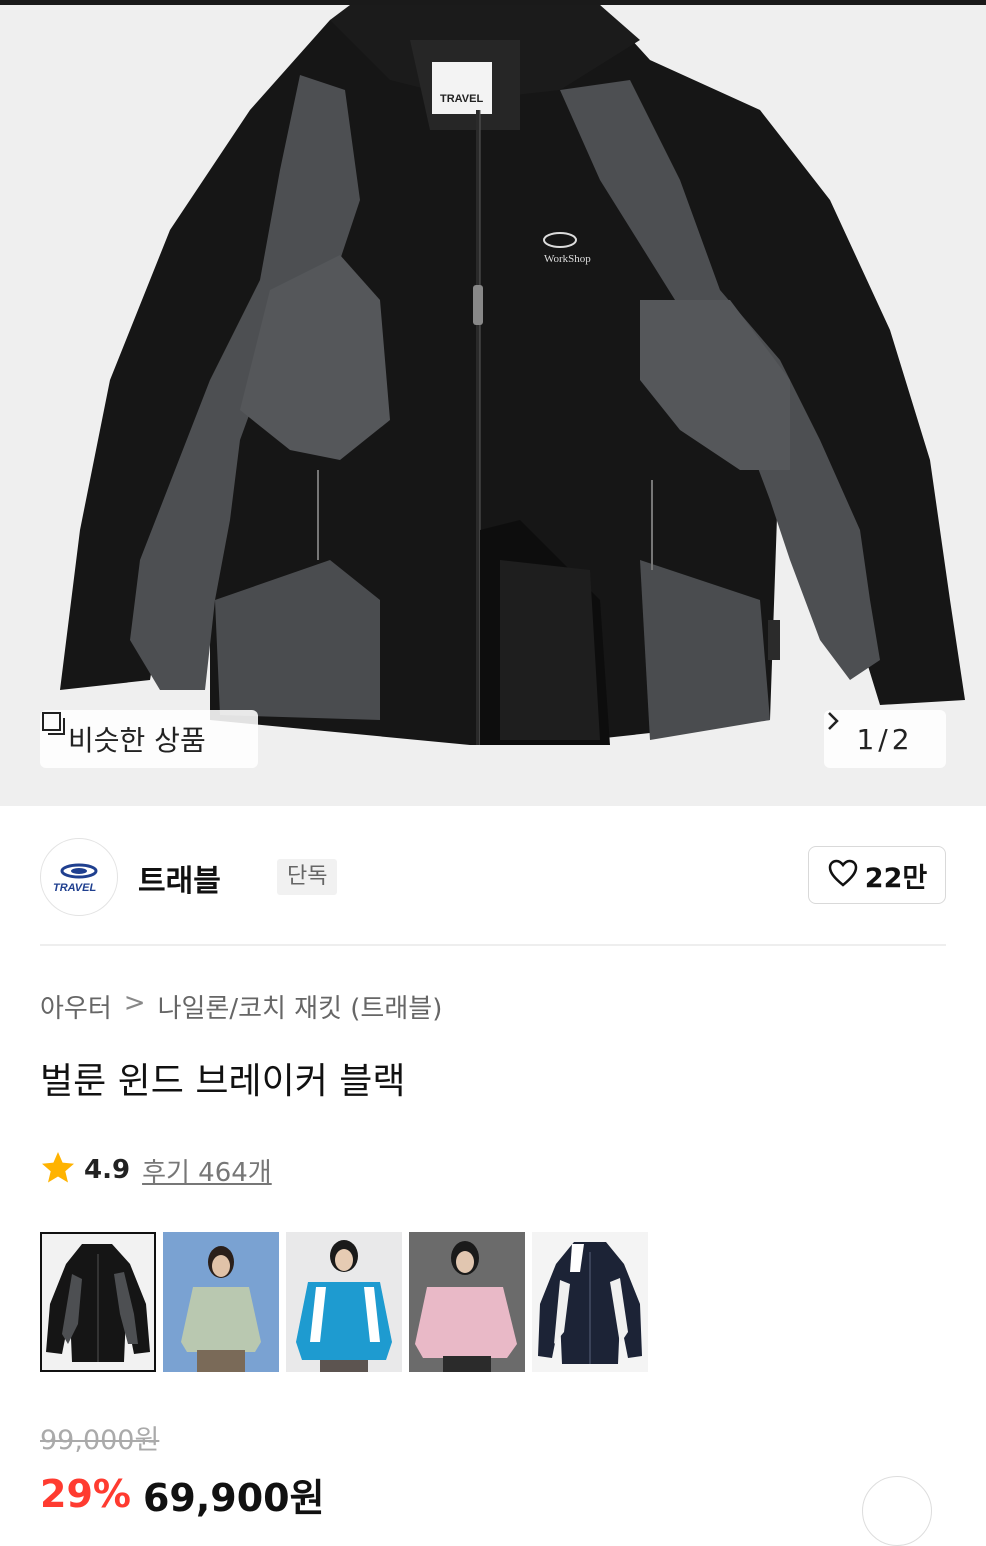 This screenshot has height=1546, width=986. Describe the element at coordinates (207, 1170) in the screenshot. I see `review-count-link: 후기 464개` at that location.